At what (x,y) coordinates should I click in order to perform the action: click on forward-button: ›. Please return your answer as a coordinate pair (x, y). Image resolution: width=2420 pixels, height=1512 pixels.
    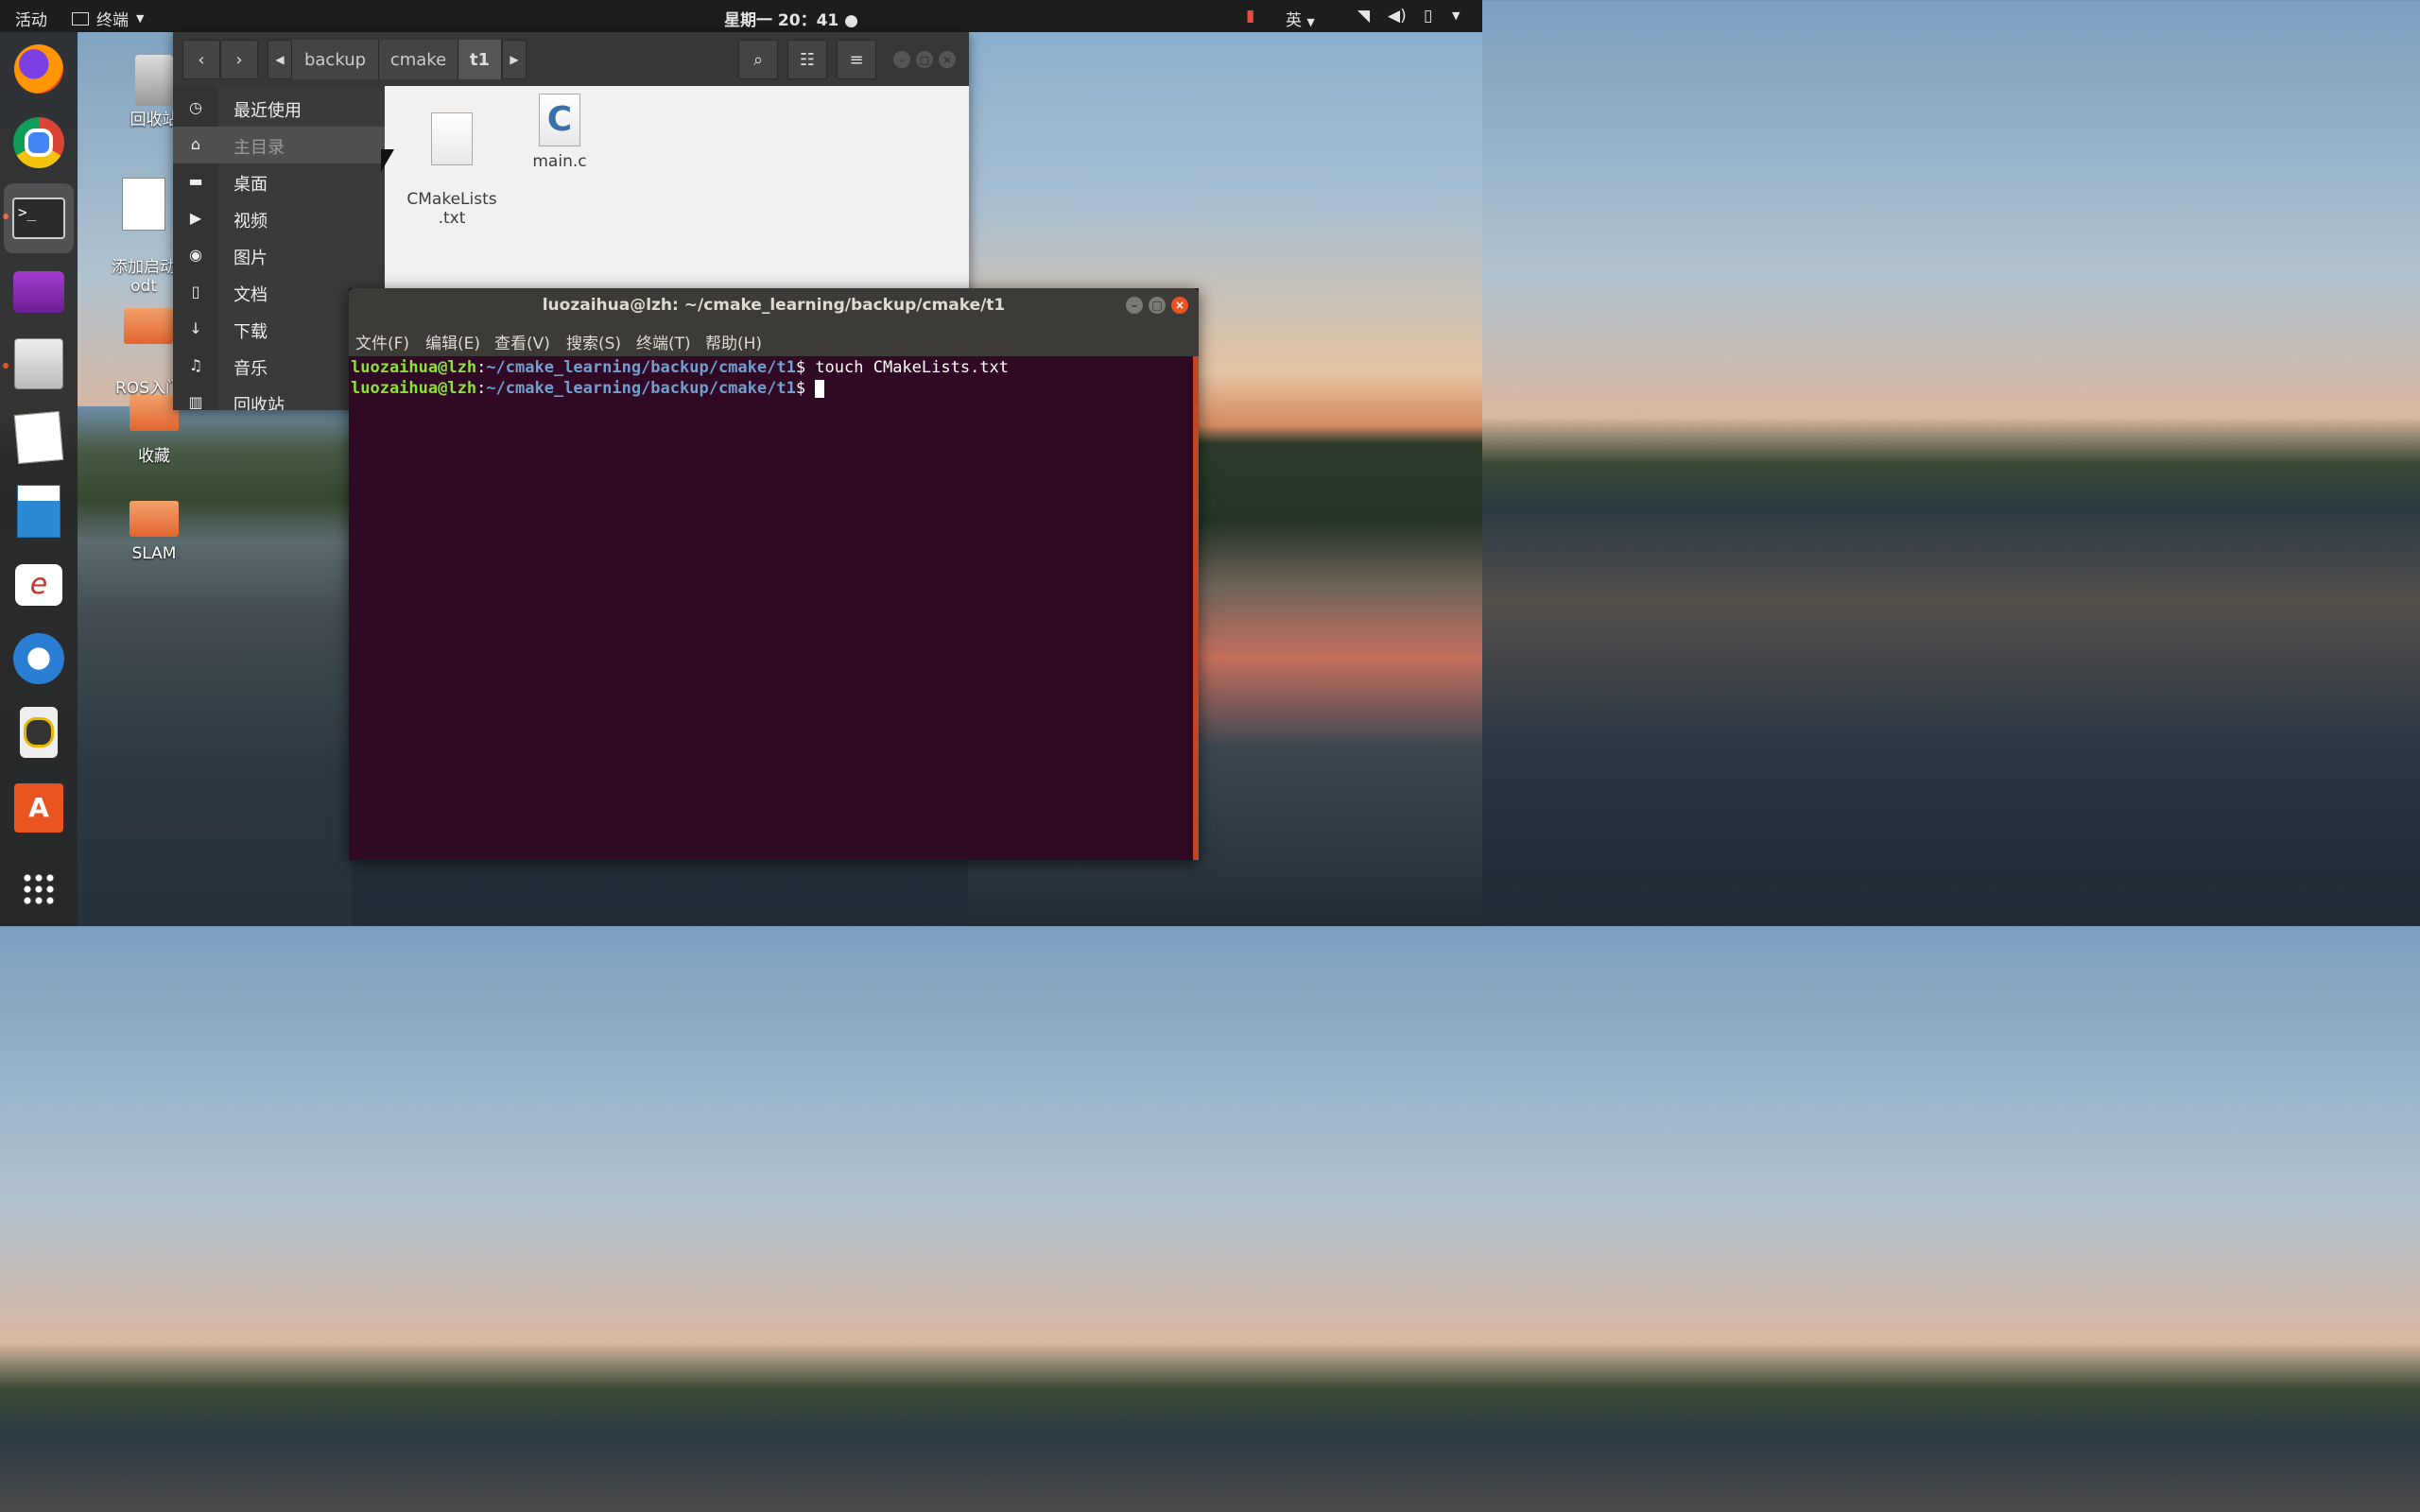
    Looking at the image, I should click on (239, 59).